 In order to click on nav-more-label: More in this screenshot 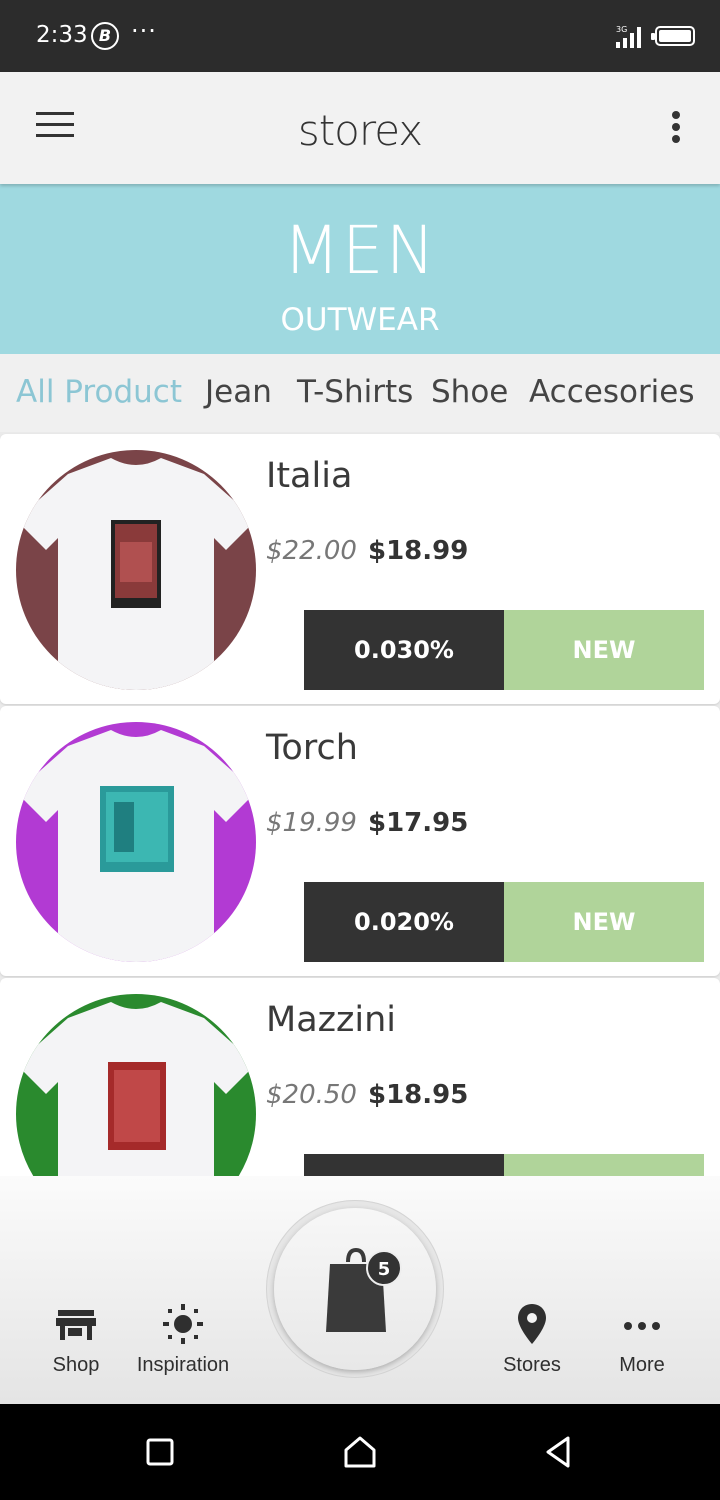, I will do `click(642, 1365)`.